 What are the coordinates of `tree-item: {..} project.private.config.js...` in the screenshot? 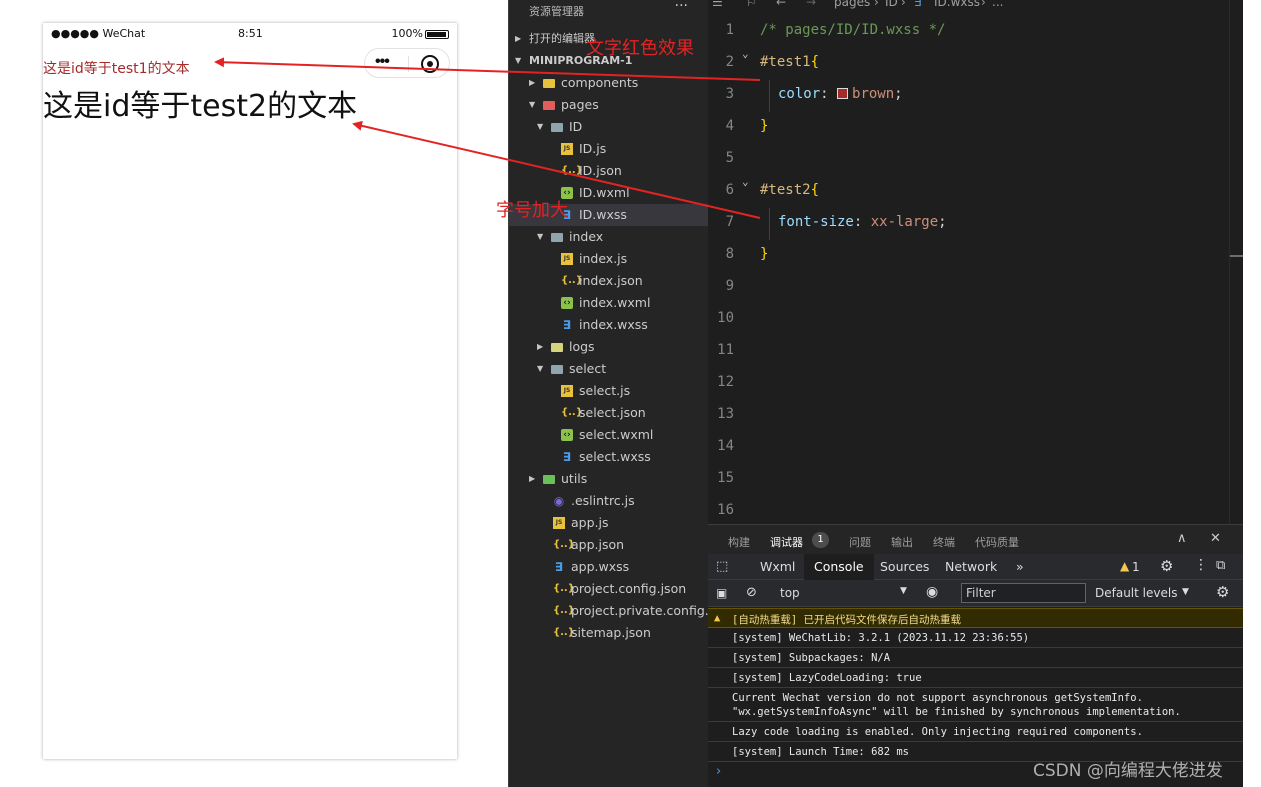 It's located at (620, 611).